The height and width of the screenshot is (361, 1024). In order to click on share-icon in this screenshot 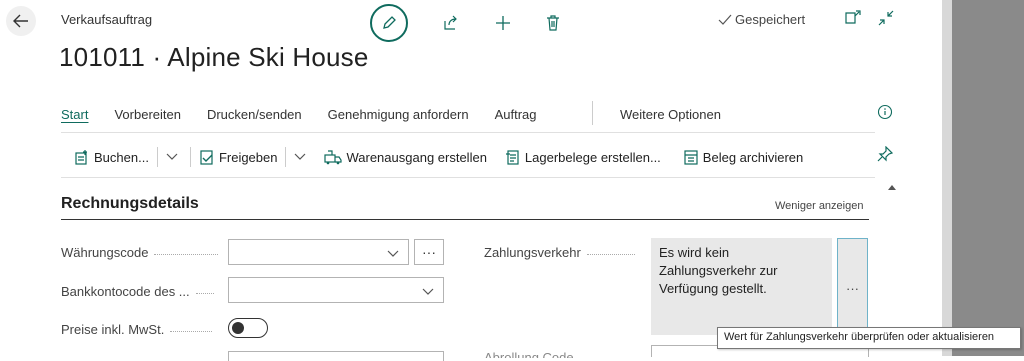, I will do `click(450, 22)`.